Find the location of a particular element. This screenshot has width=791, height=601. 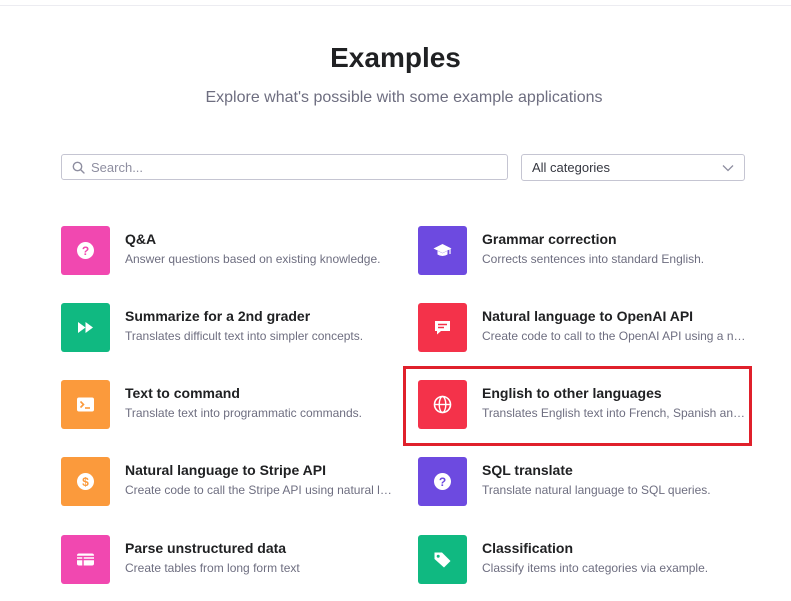

example-title: Parse unstructured data is located at coordinates (206, 548).